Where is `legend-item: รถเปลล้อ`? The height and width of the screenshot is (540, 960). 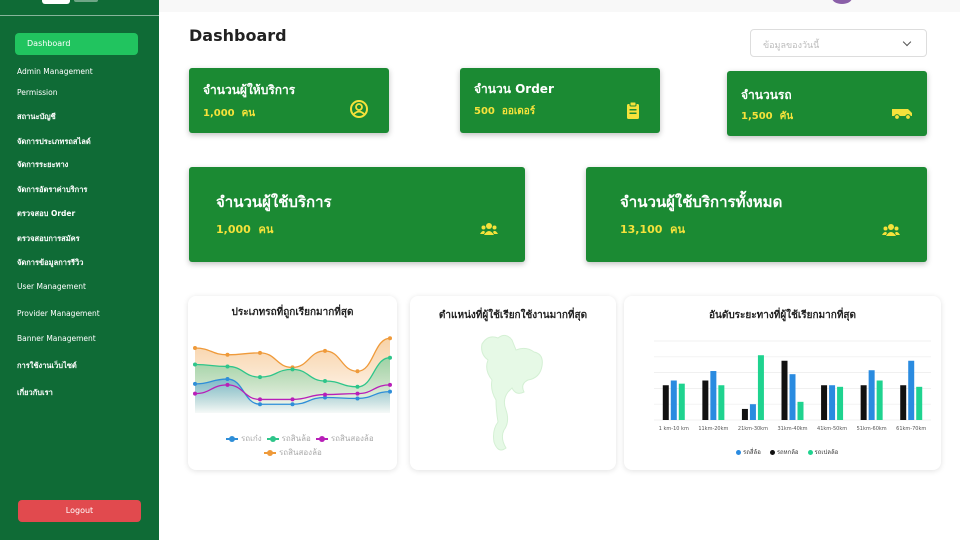 legend-item: รถเปลล้อ is located at coordinates (823, 452).